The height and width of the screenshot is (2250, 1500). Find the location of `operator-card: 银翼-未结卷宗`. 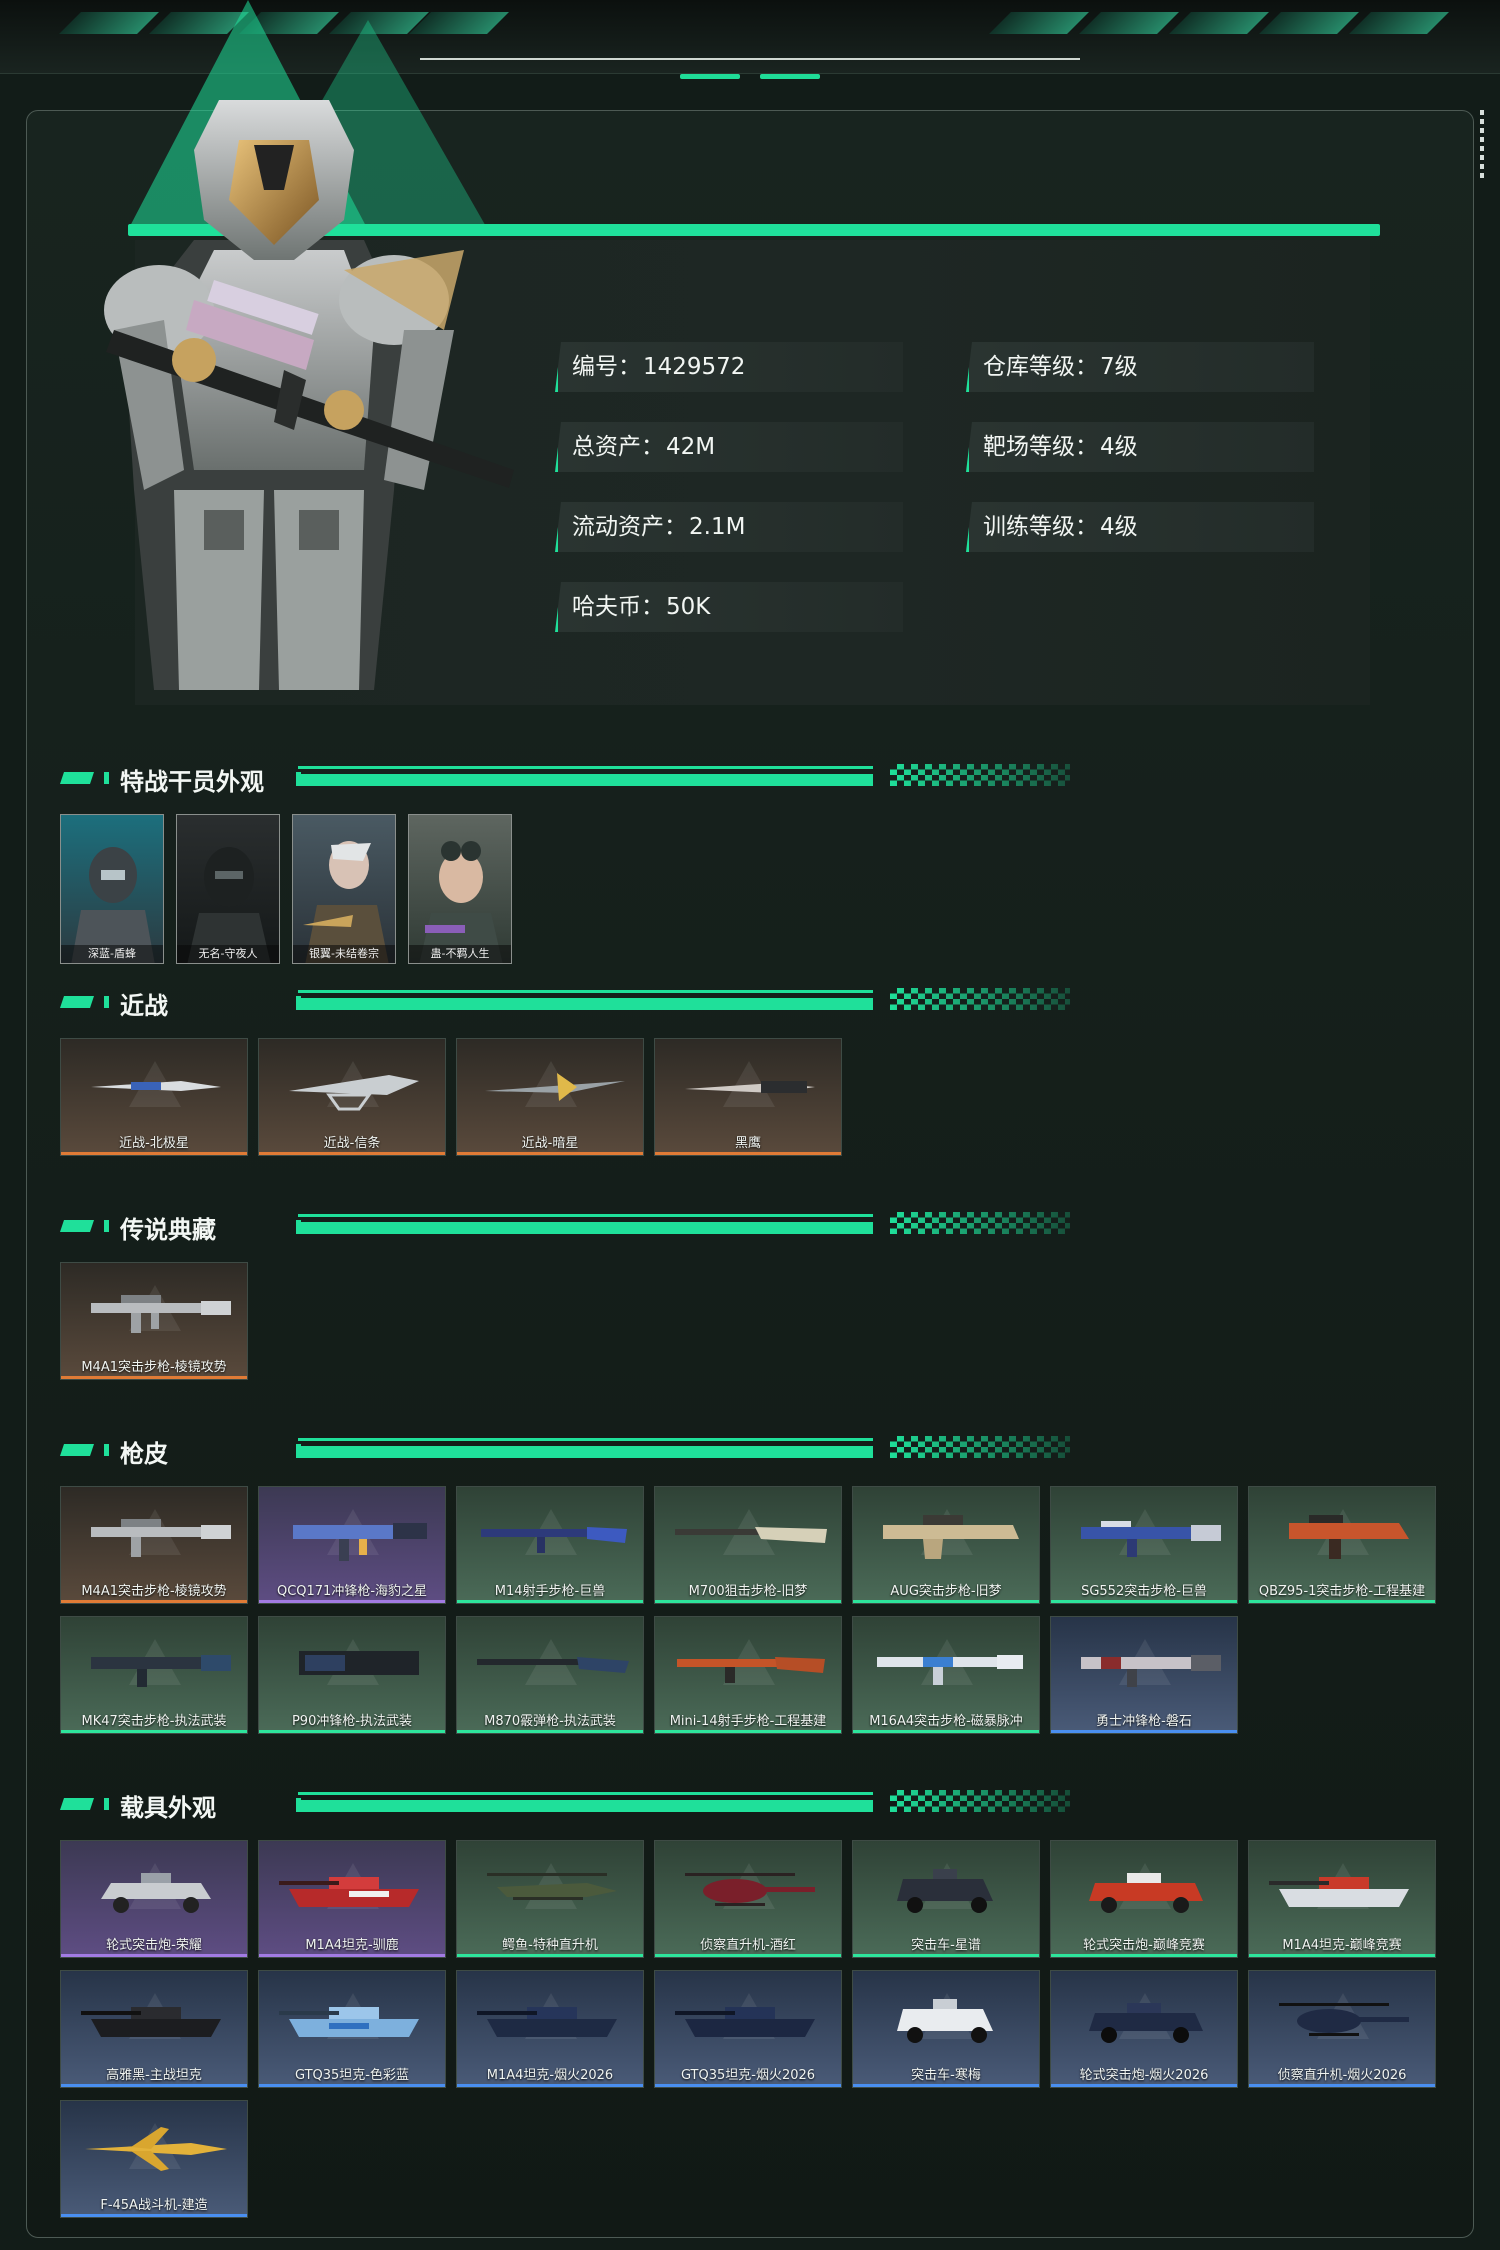

operator-card: 银翼-未结卷宗 is located at coordinates (344, 889).